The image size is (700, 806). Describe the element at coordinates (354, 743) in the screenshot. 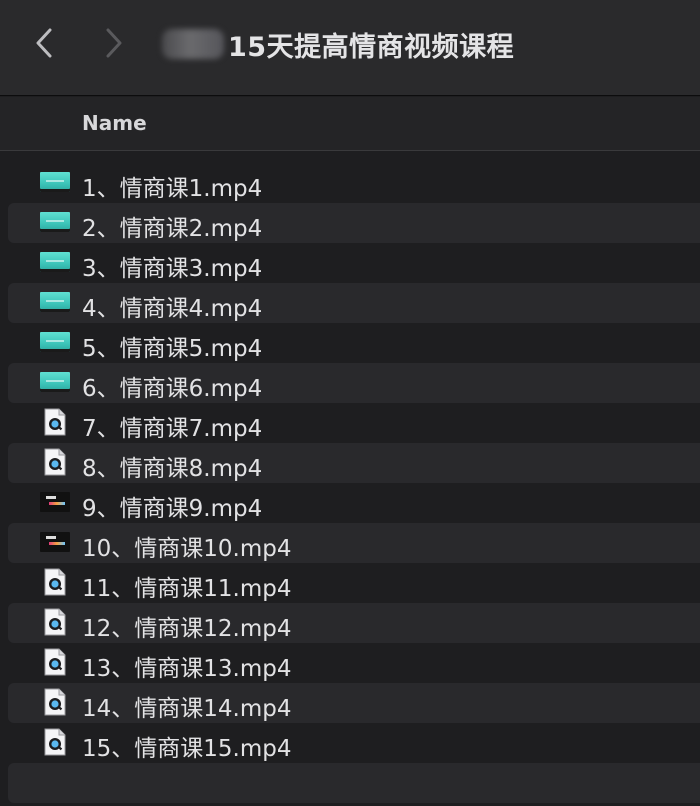

I see `file-row: 15、情商课15.mp4` at that location.